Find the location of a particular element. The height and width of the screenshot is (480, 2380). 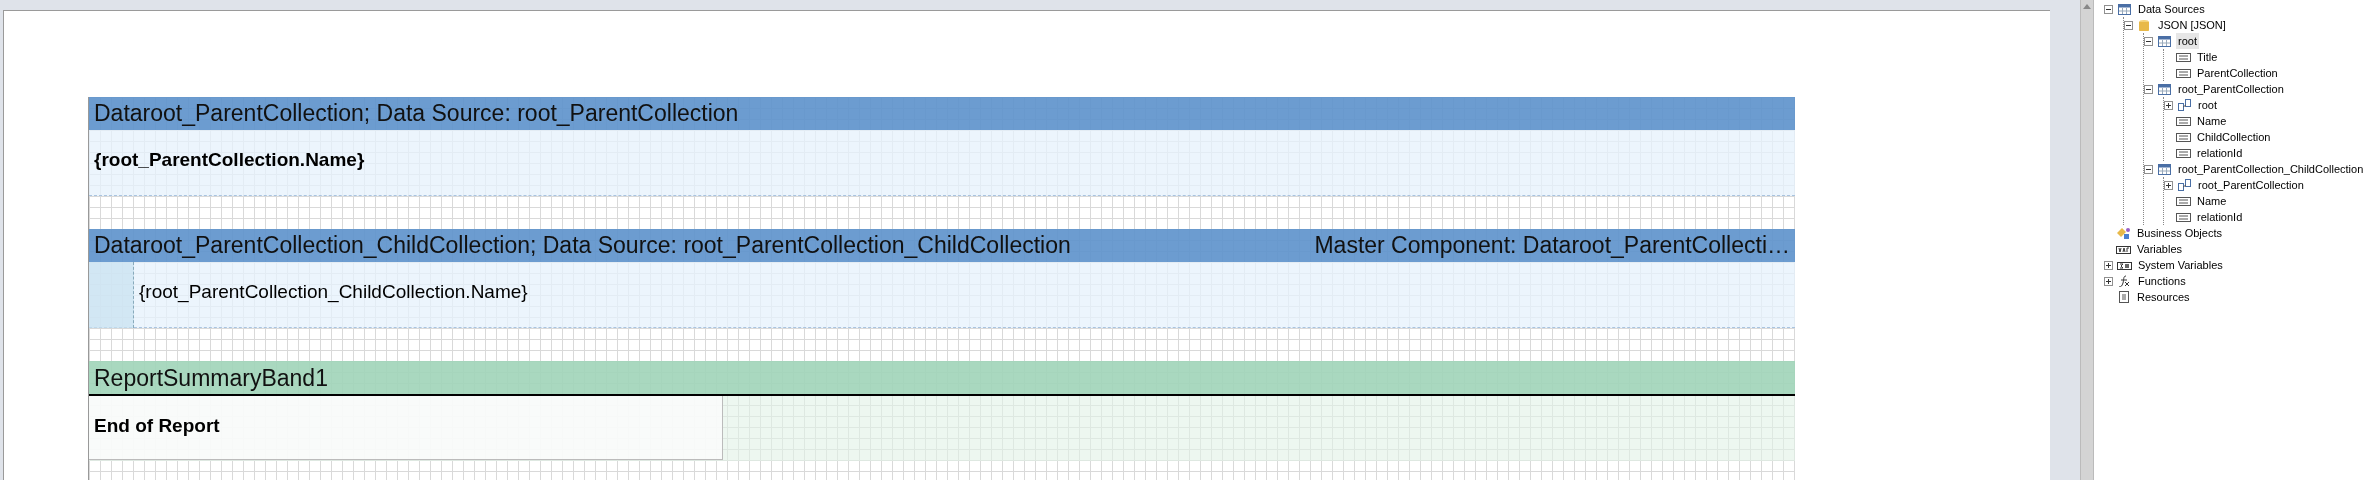

tree-item: Data Sources is located at coordinates (2171, 9).